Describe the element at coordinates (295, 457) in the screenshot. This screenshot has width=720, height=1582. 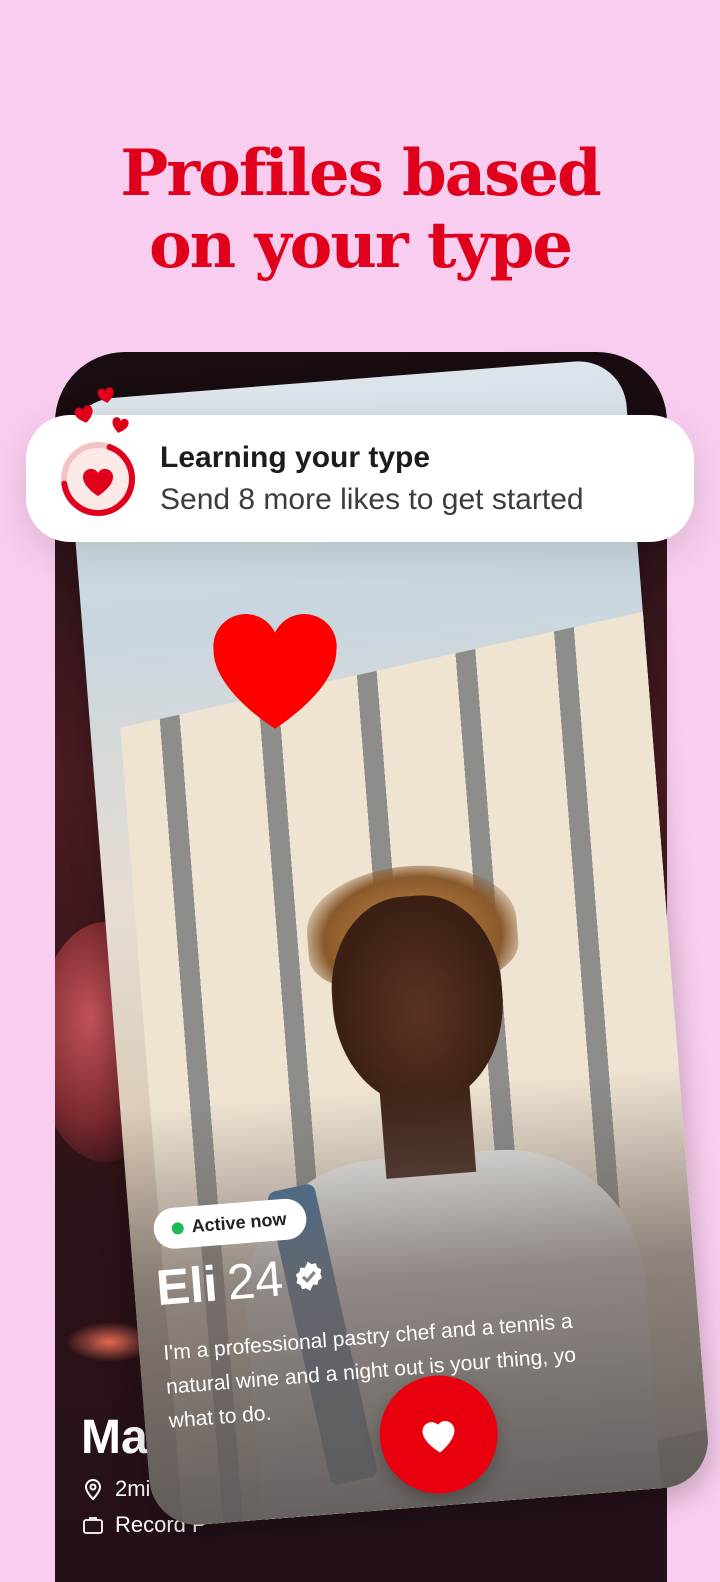
I see `notification-title: Learning your type` at that location.